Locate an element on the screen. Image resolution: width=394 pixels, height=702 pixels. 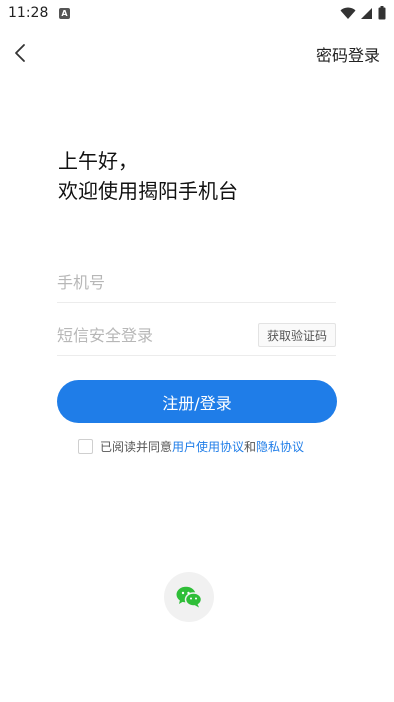
wechat-icon is located at coordinates (189, 597).